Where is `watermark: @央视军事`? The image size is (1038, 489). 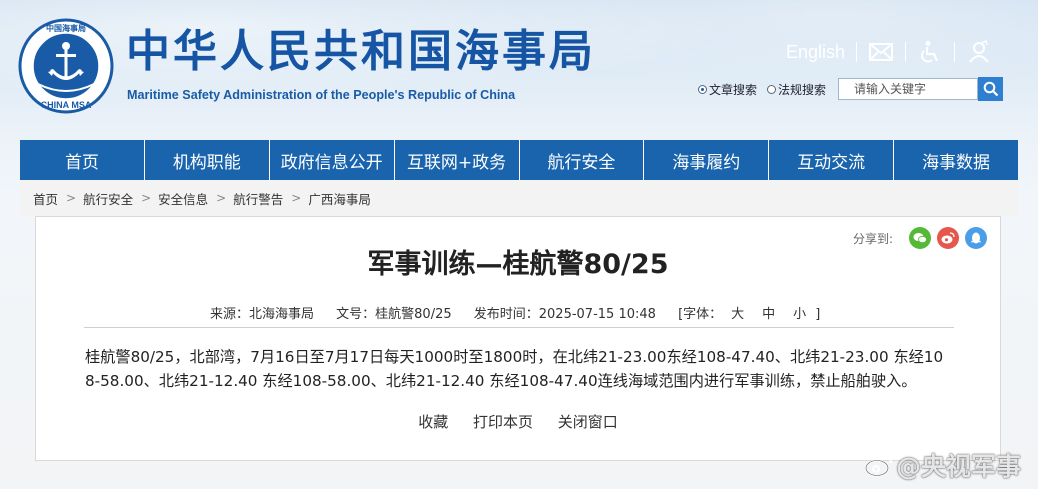
watermark: @央视军事 is located at coordinates (942, 465).